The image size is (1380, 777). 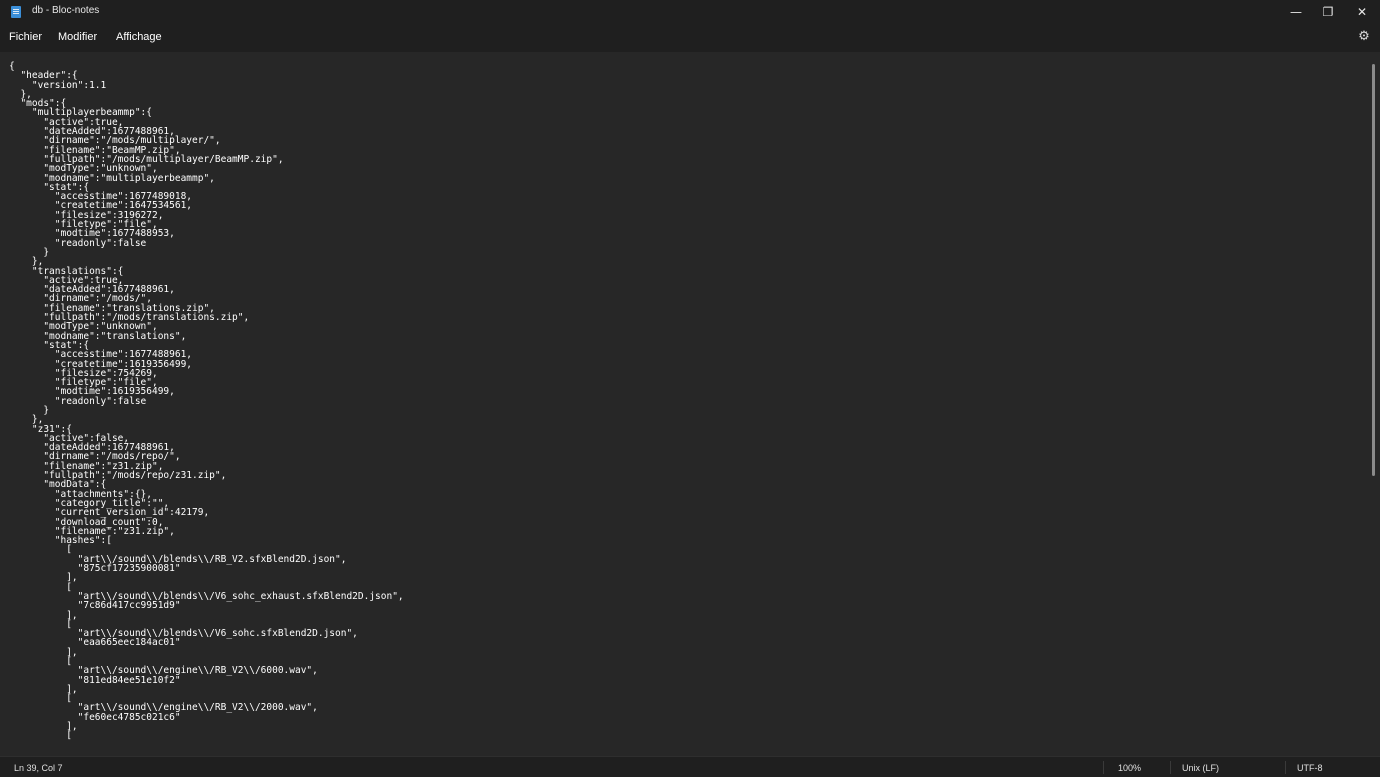 I want to click on restore-button: ❐, so click(x=1328, y=12).